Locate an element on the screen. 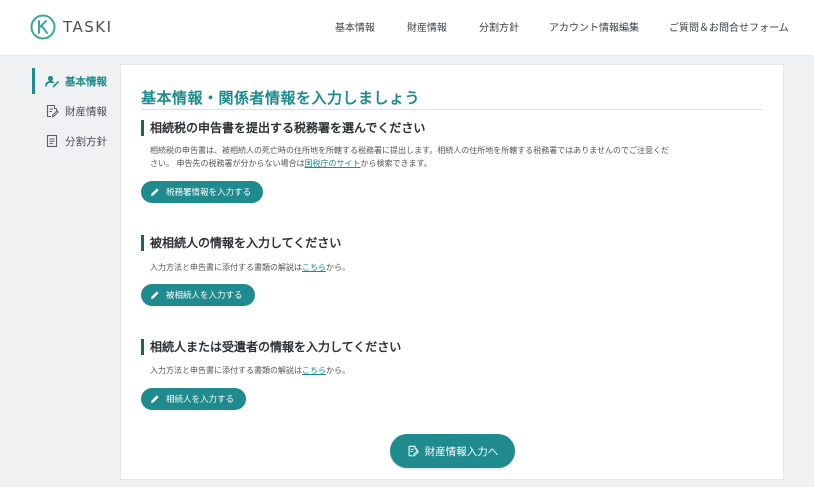  section-heirs-heading: 相続人または受遺者の情報を入力してください is located at coordinates (271, 347).